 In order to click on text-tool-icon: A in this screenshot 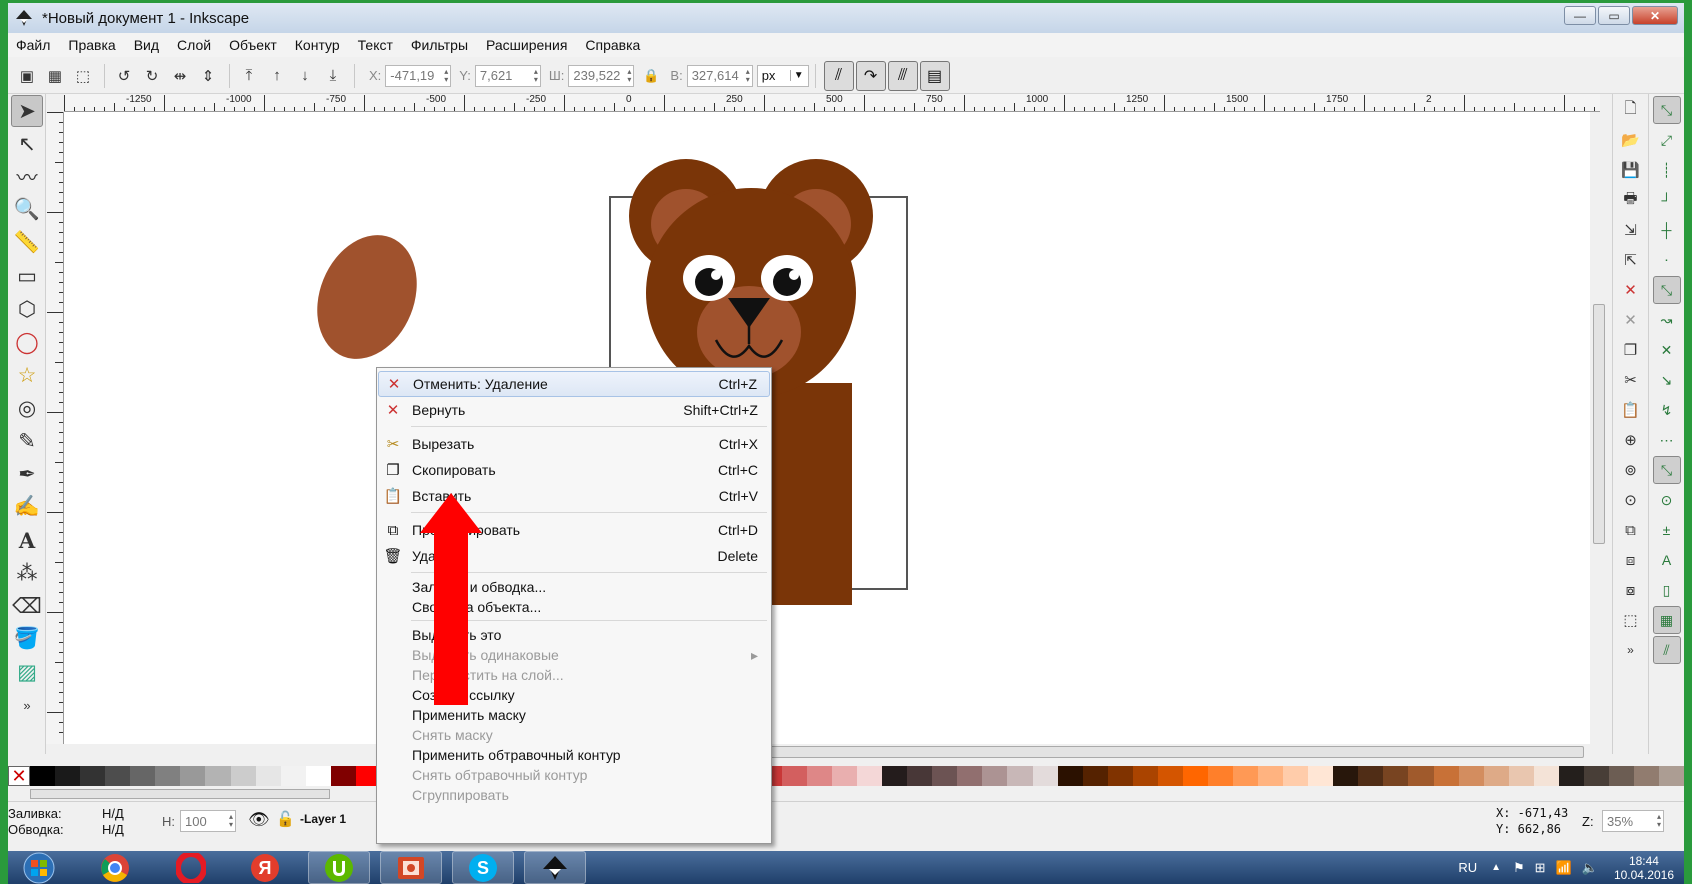, I will do `click(27, 540)`.